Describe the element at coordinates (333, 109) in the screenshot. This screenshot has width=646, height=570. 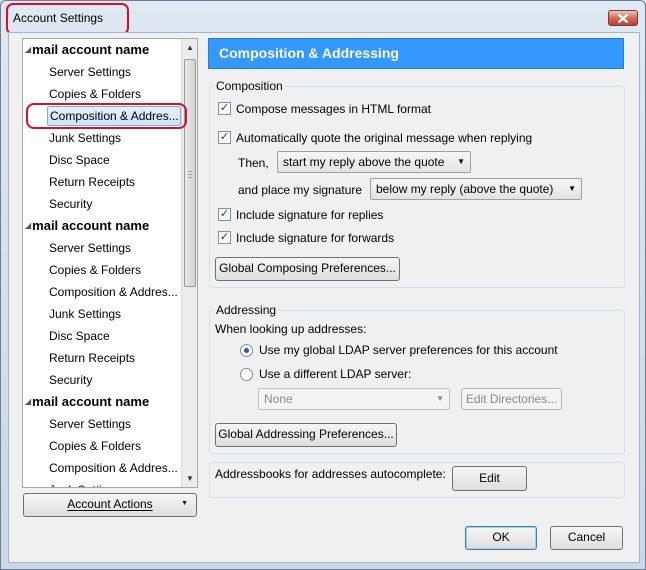
I see `html-format-label: Compose messages in HTML format` at that location.